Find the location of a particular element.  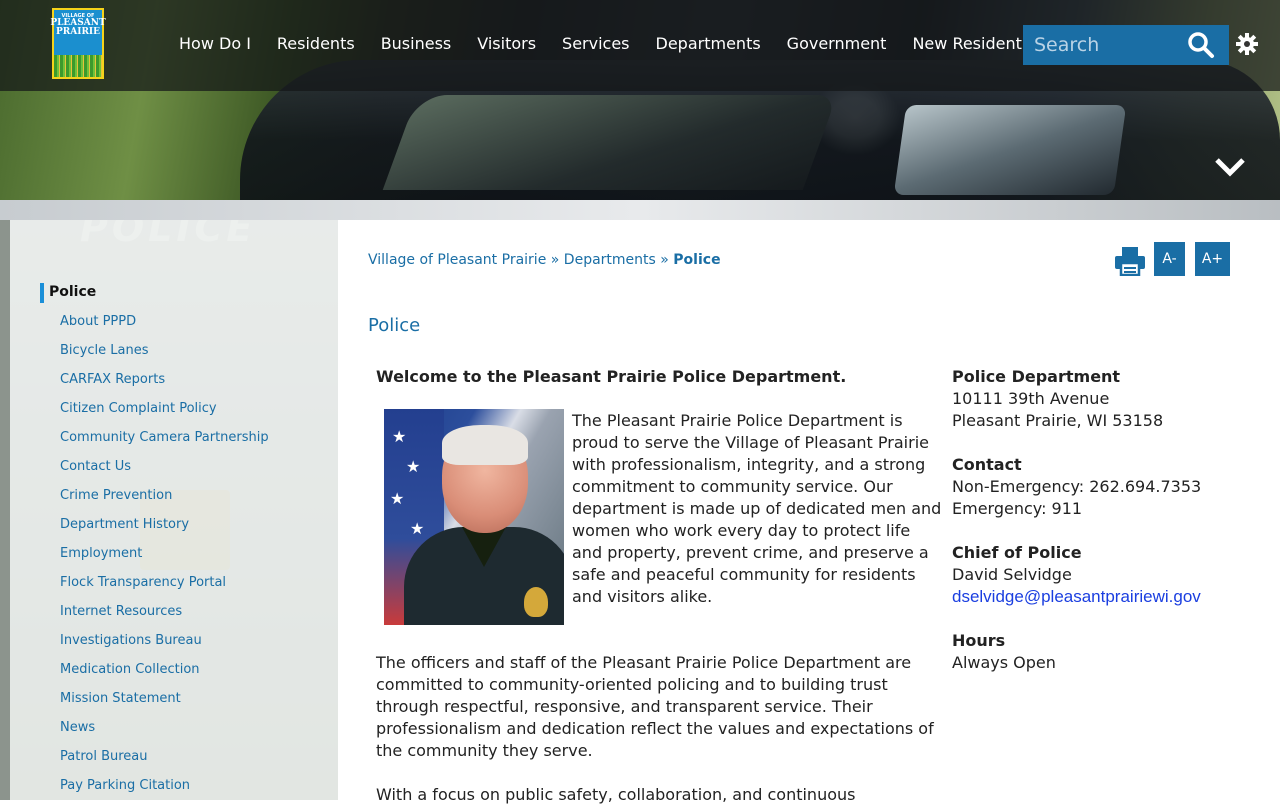

chief-heading: Chief of Police is located at coordinates (1017, 552).